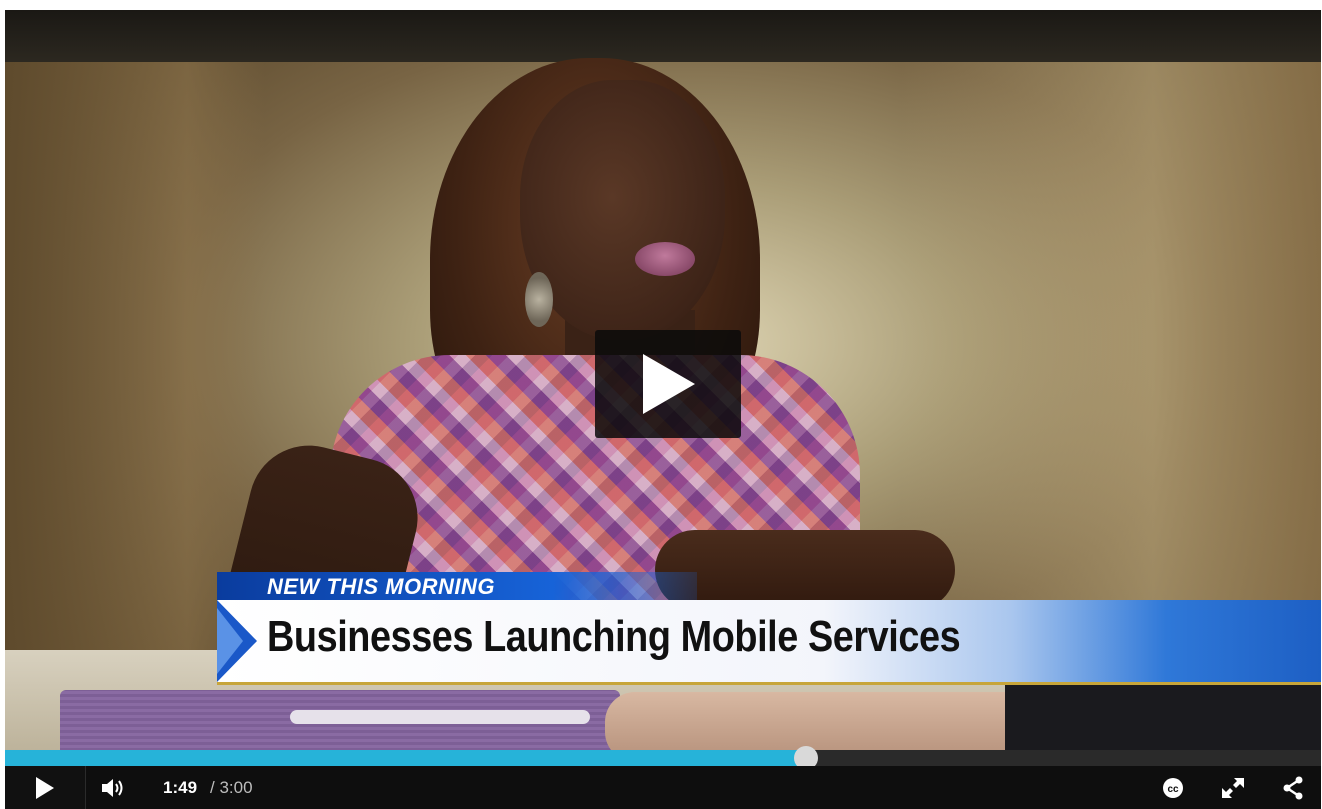 The image size is (1322, 809). Describe the element at coordinates (381, 586) in the screenshot. I see `lower-third-kicker: NEW THIS MORNING` at that location.